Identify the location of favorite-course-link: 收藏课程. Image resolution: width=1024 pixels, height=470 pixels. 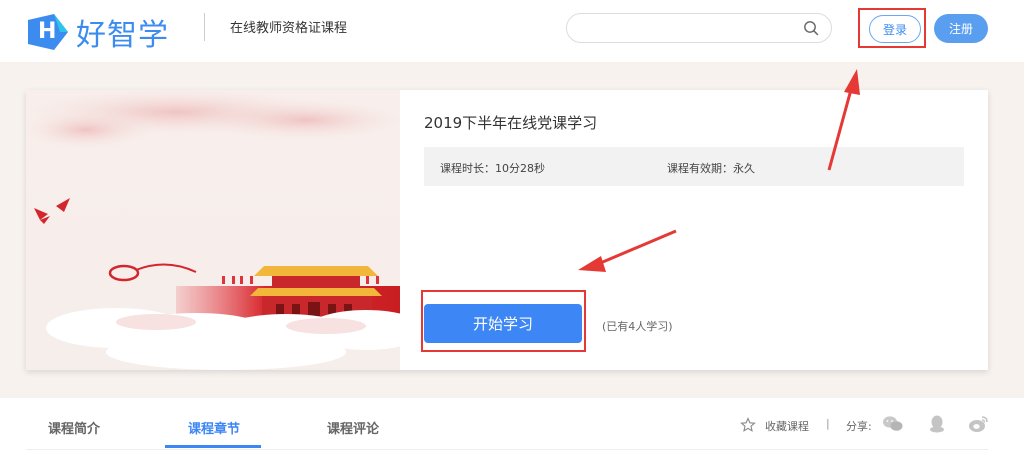
(787, 426).